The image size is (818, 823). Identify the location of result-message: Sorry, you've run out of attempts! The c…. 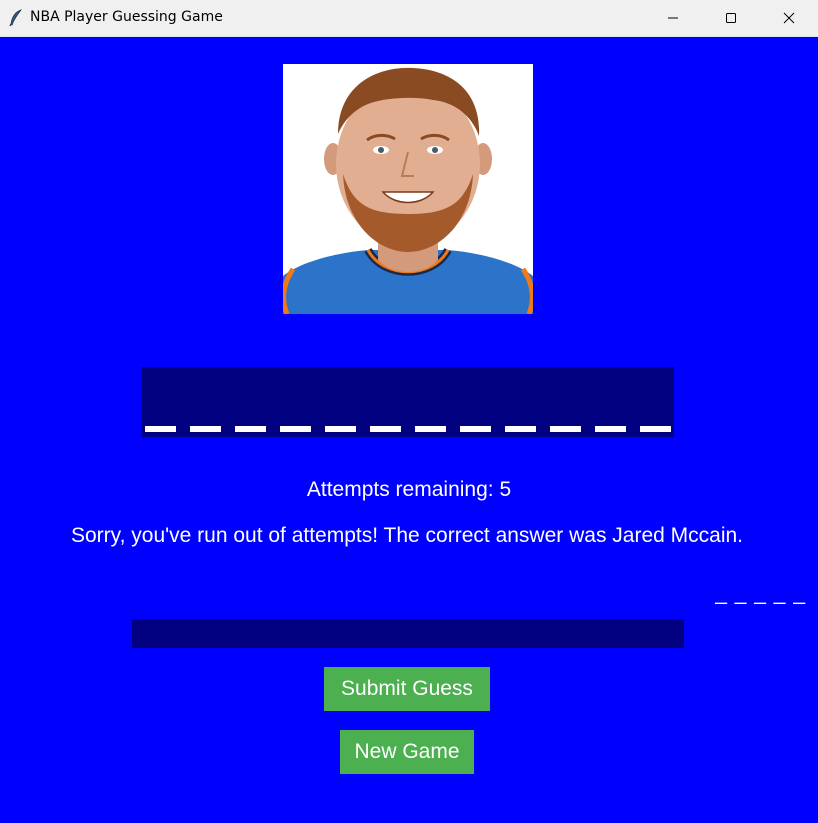
(406, 535).